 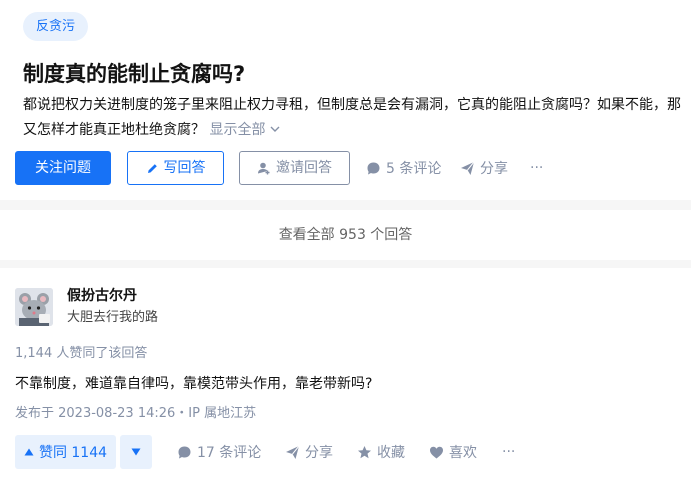 I want to click on favorite-button: 收藏, so click(x=381, y=452).